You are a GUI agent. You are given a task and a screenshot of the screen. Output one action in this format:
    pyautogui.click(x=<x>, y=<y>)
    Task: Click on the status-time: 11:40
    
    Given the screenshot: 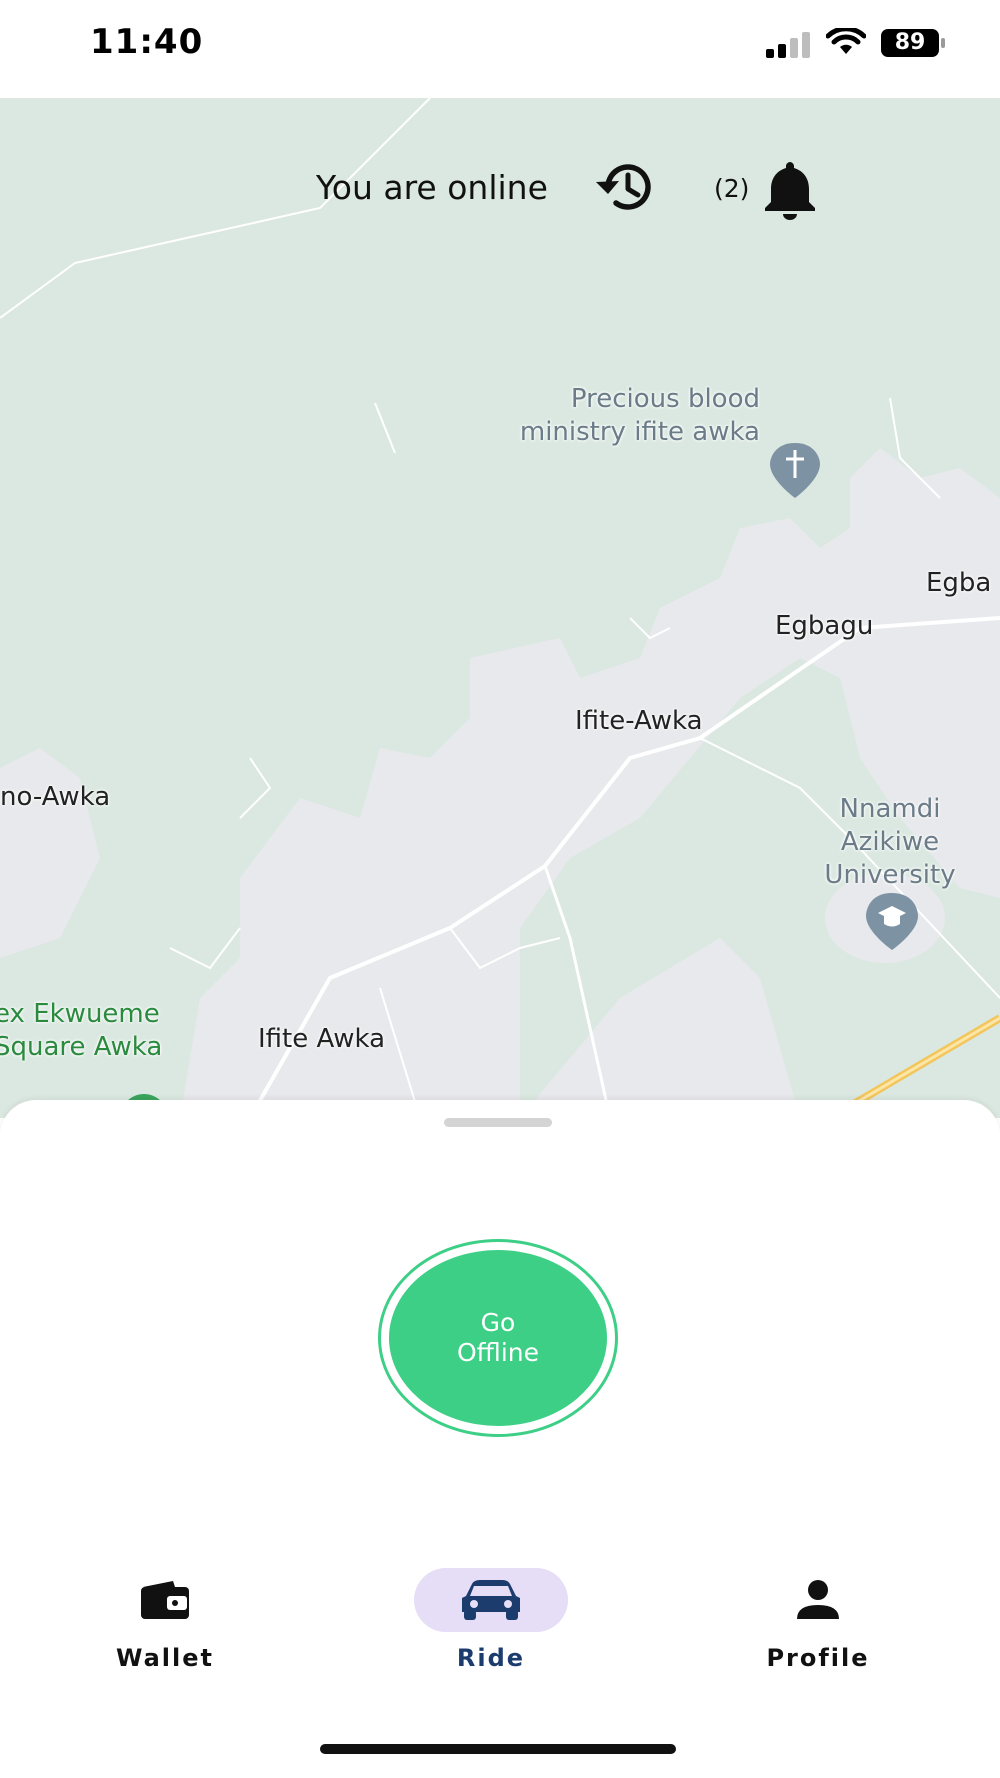 What is the action you would take?
    pyautogui.click(x=147, y=42)
    